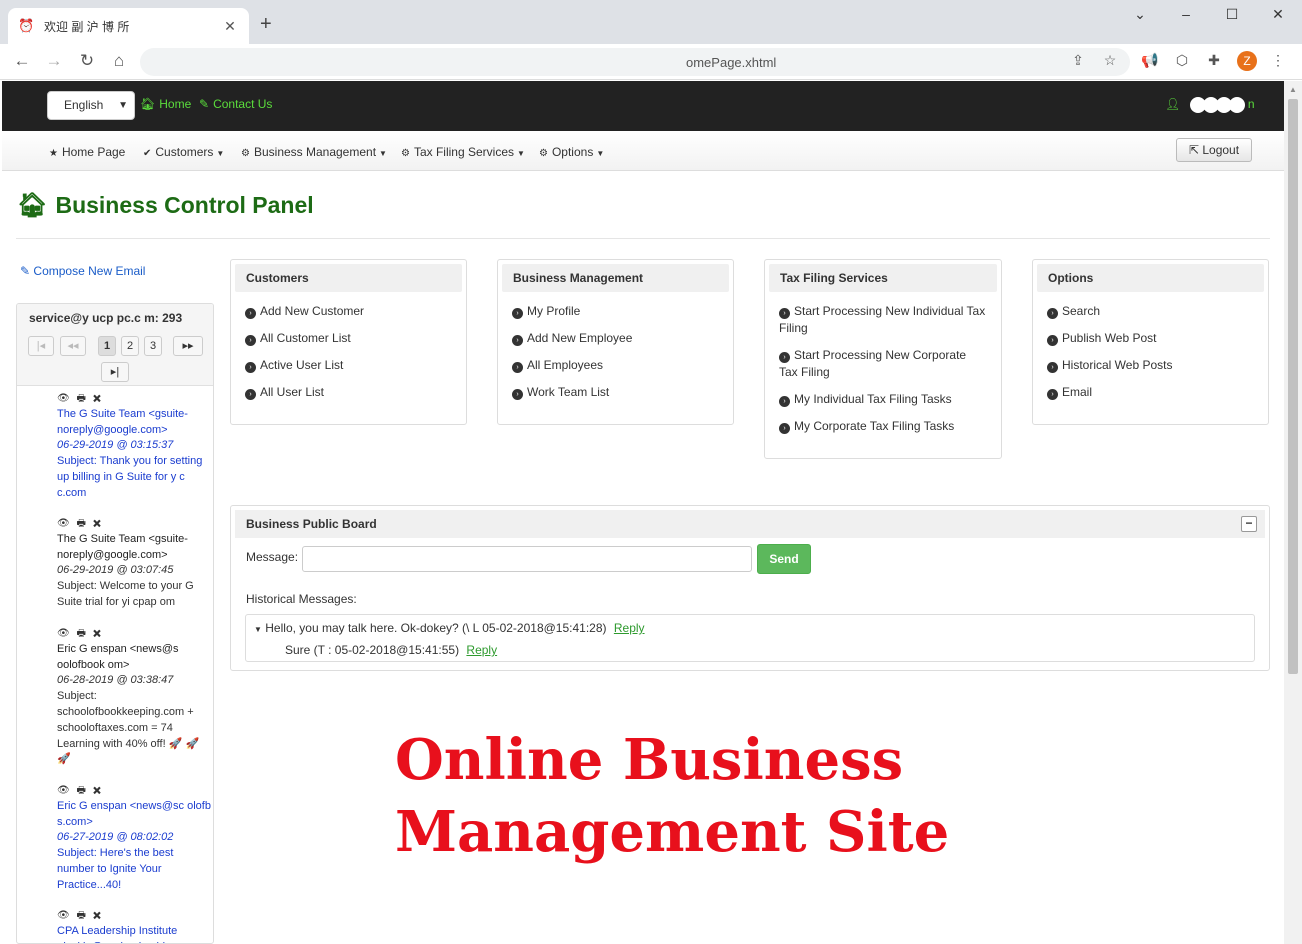  I want to click on menu-tax-filing: ⚙ Tax Filing Services ▼, so click(463, 152).